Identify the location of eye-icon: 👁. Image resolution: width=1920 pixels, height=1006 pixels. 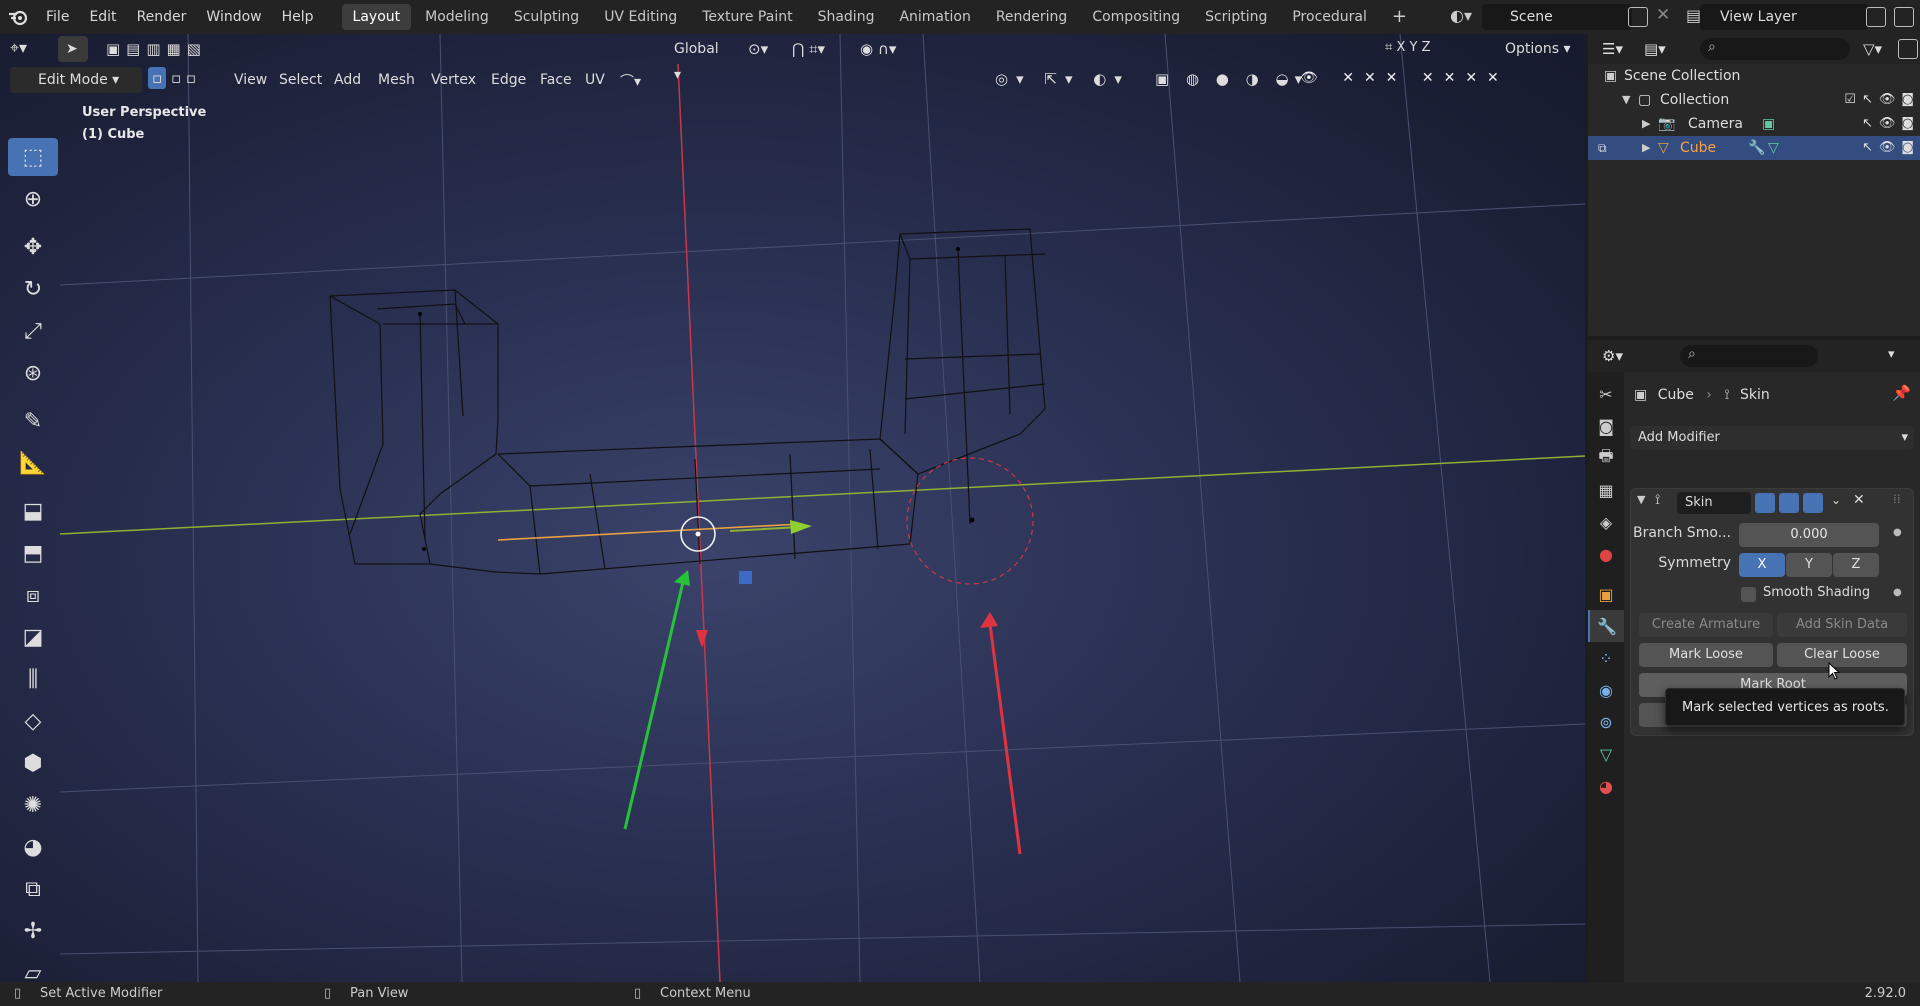
(1887, 148).